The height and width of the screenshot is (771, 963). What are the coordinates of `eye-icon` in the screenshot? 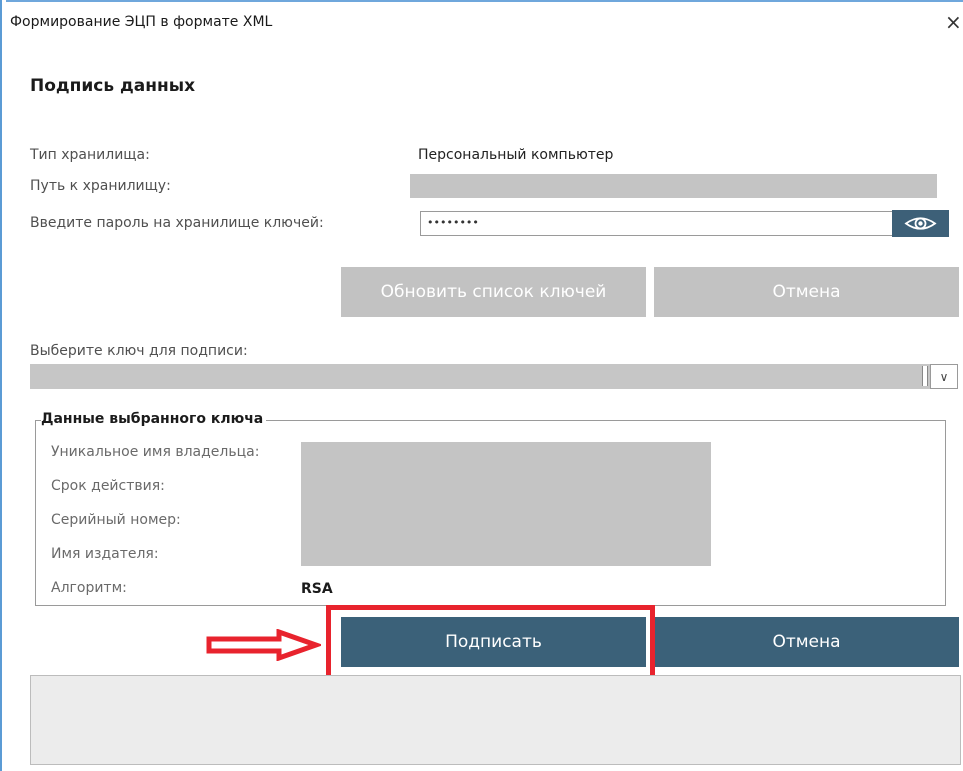 It's located at (920, 223).